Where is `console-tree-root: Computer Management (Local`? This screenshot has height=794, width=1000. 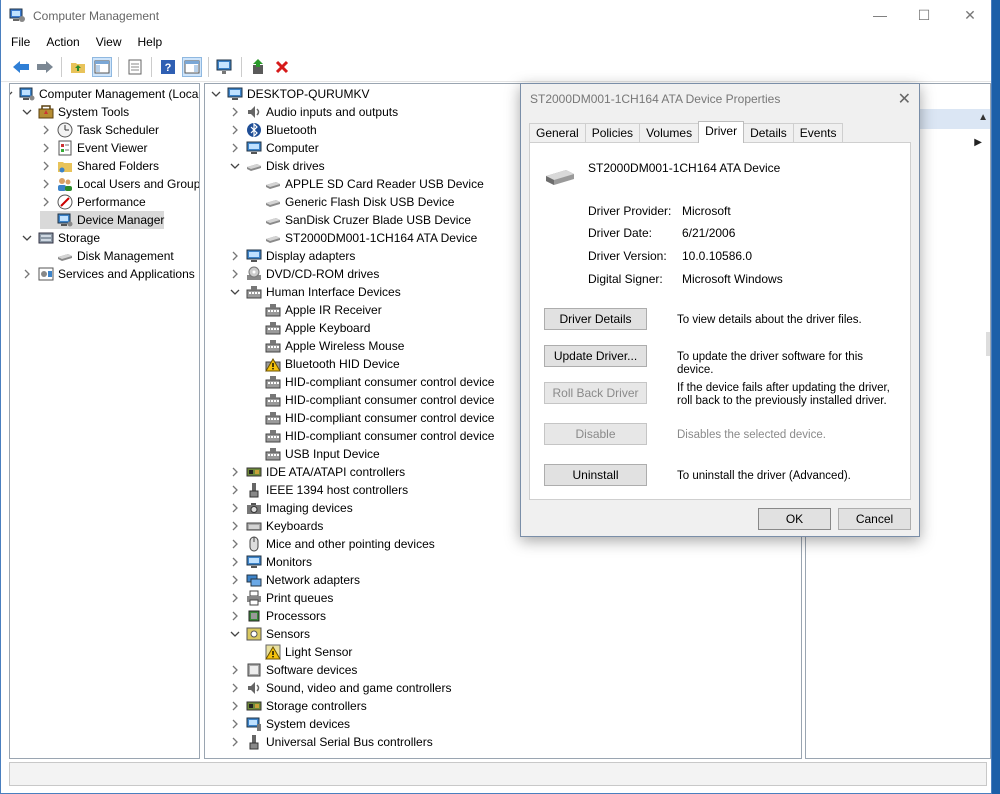
console-tree-root: Computer Management (Local is located at coordinates (104, 94).